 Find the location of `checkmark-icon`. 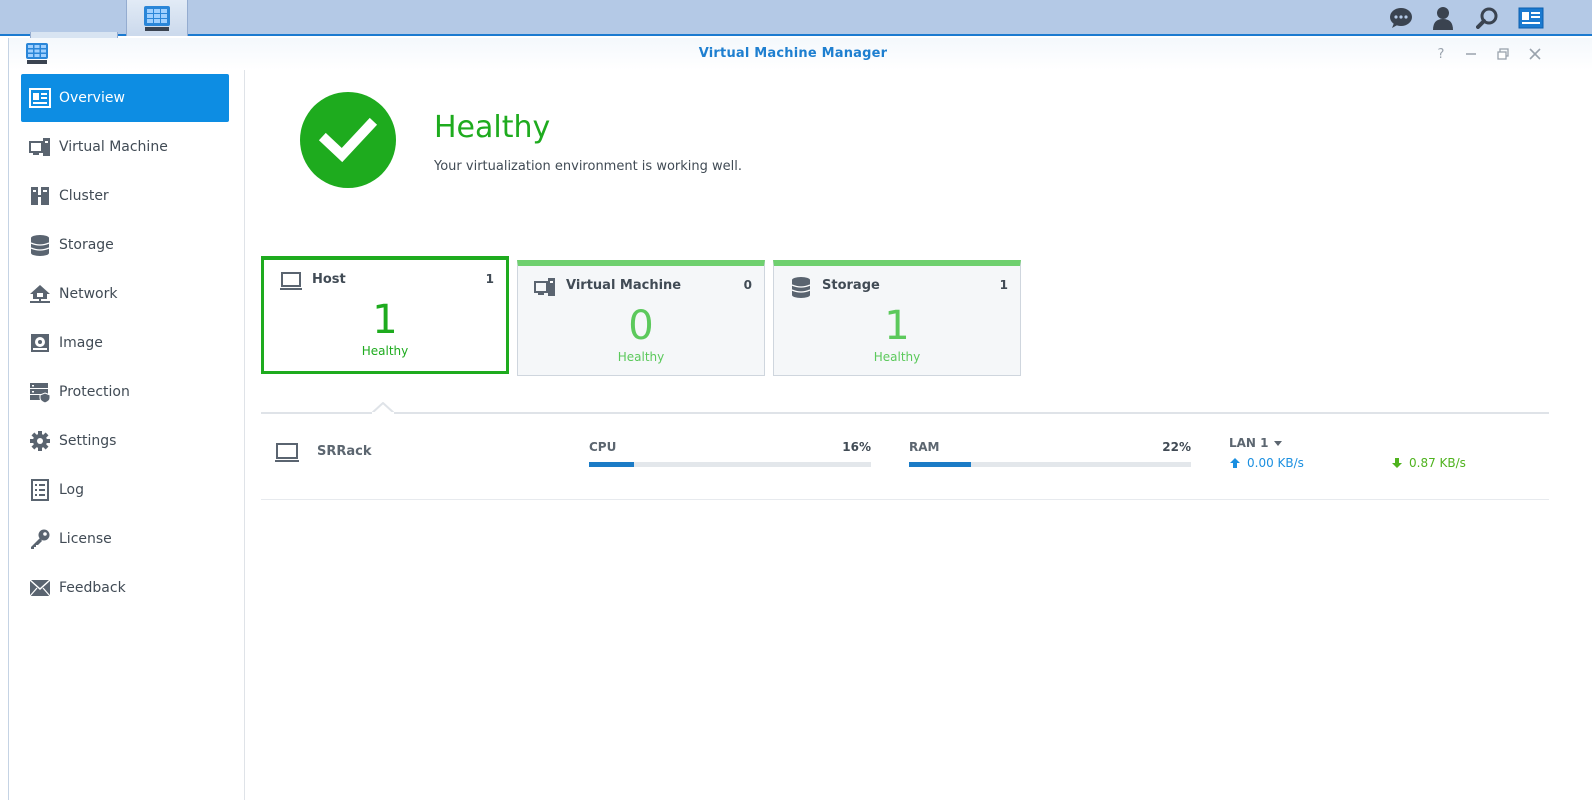

checkmark-icon is located at coordinates (348, 140).